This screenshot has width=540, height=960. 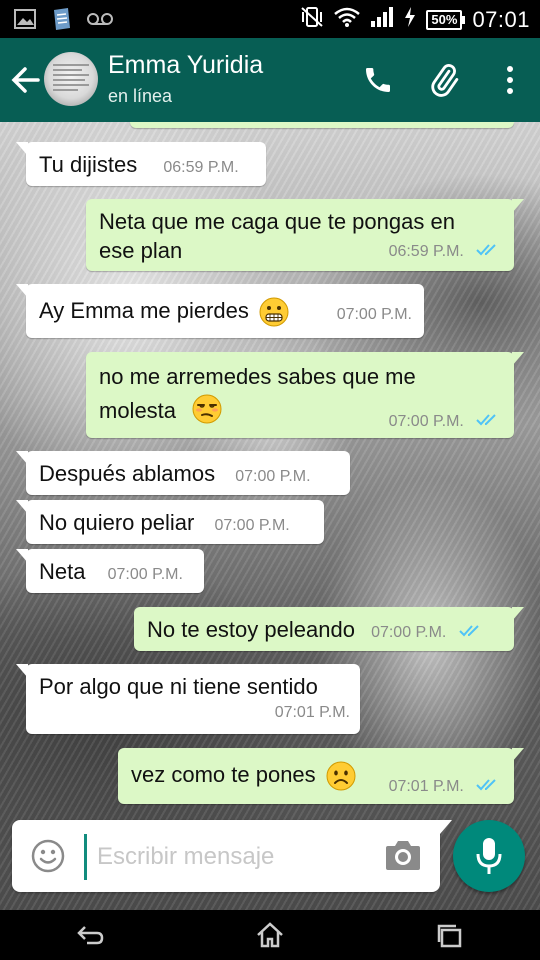 I want to click on message-outgoing: No te estoy peleando 07:00 P.M., so click(x=329, y=629).